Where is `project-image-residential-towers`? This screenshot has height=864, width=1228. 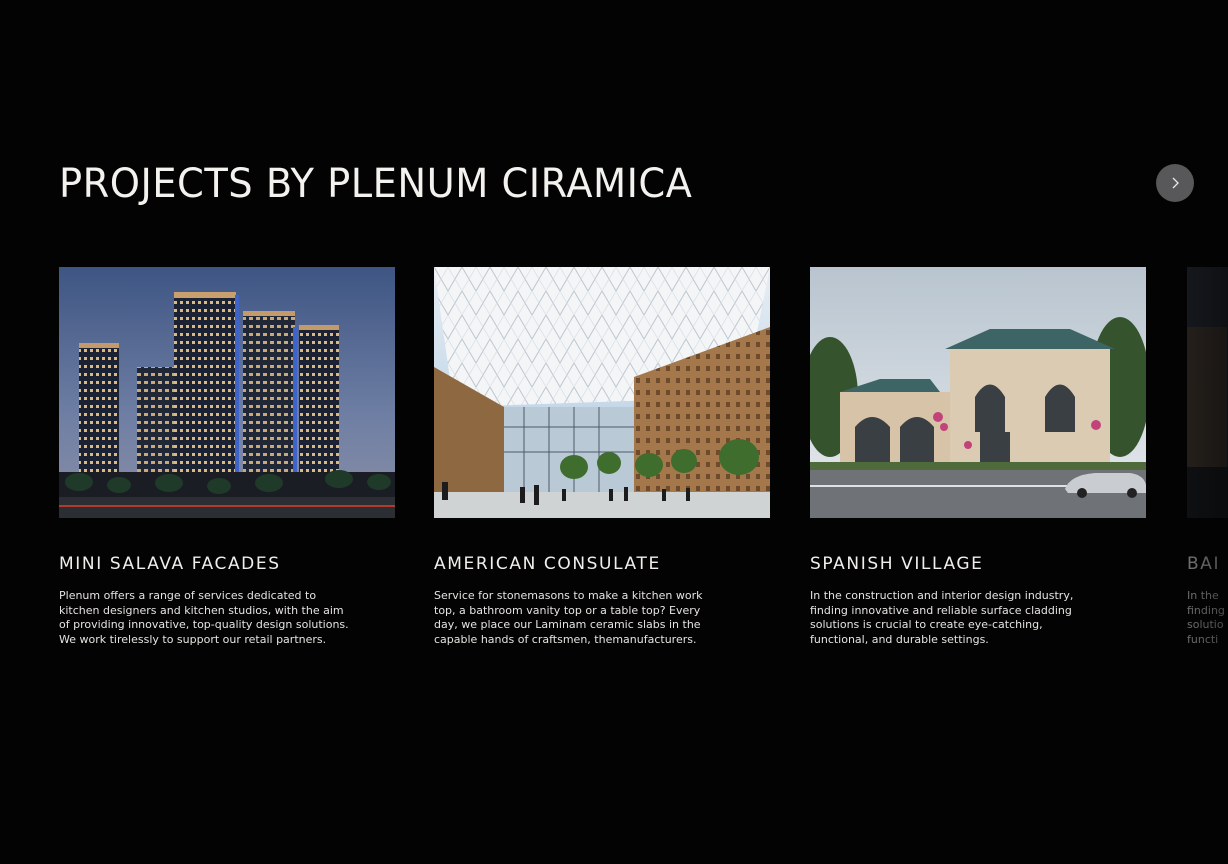 project-image-residential-towers is located at coordinates (227, 392).